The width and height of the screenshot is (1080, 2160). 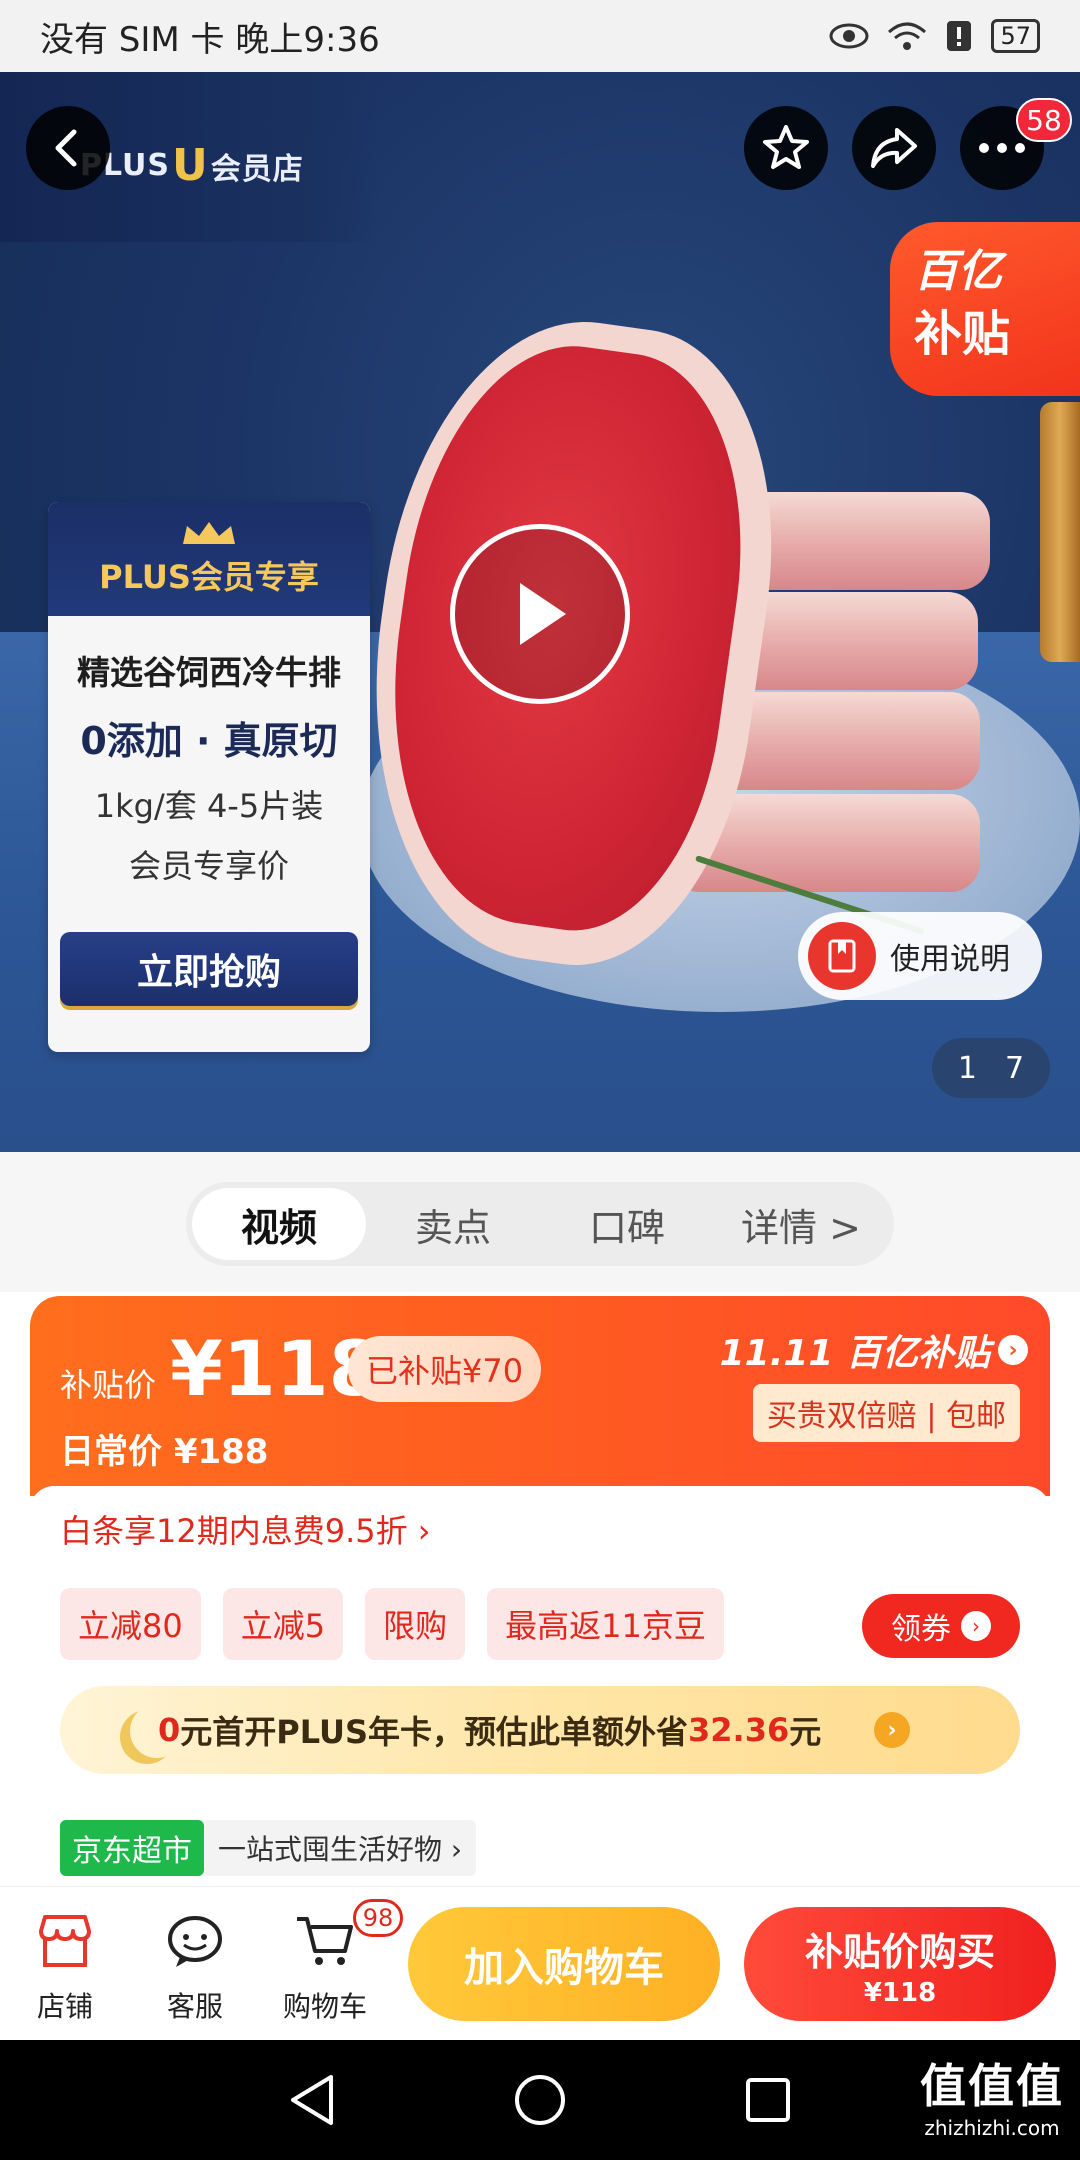 I want to click on plus-store-logo: PLUS U 会员店, so click(x=192, y=165).